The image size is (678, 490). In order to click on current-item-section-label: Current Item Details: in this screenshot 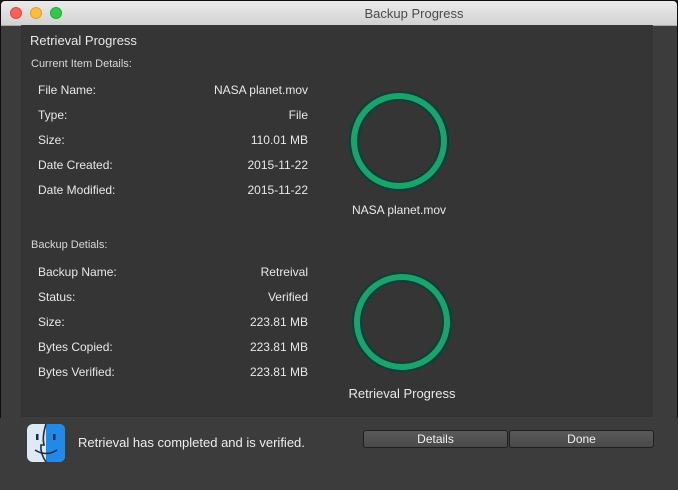, I will do `click(81, 64)`.